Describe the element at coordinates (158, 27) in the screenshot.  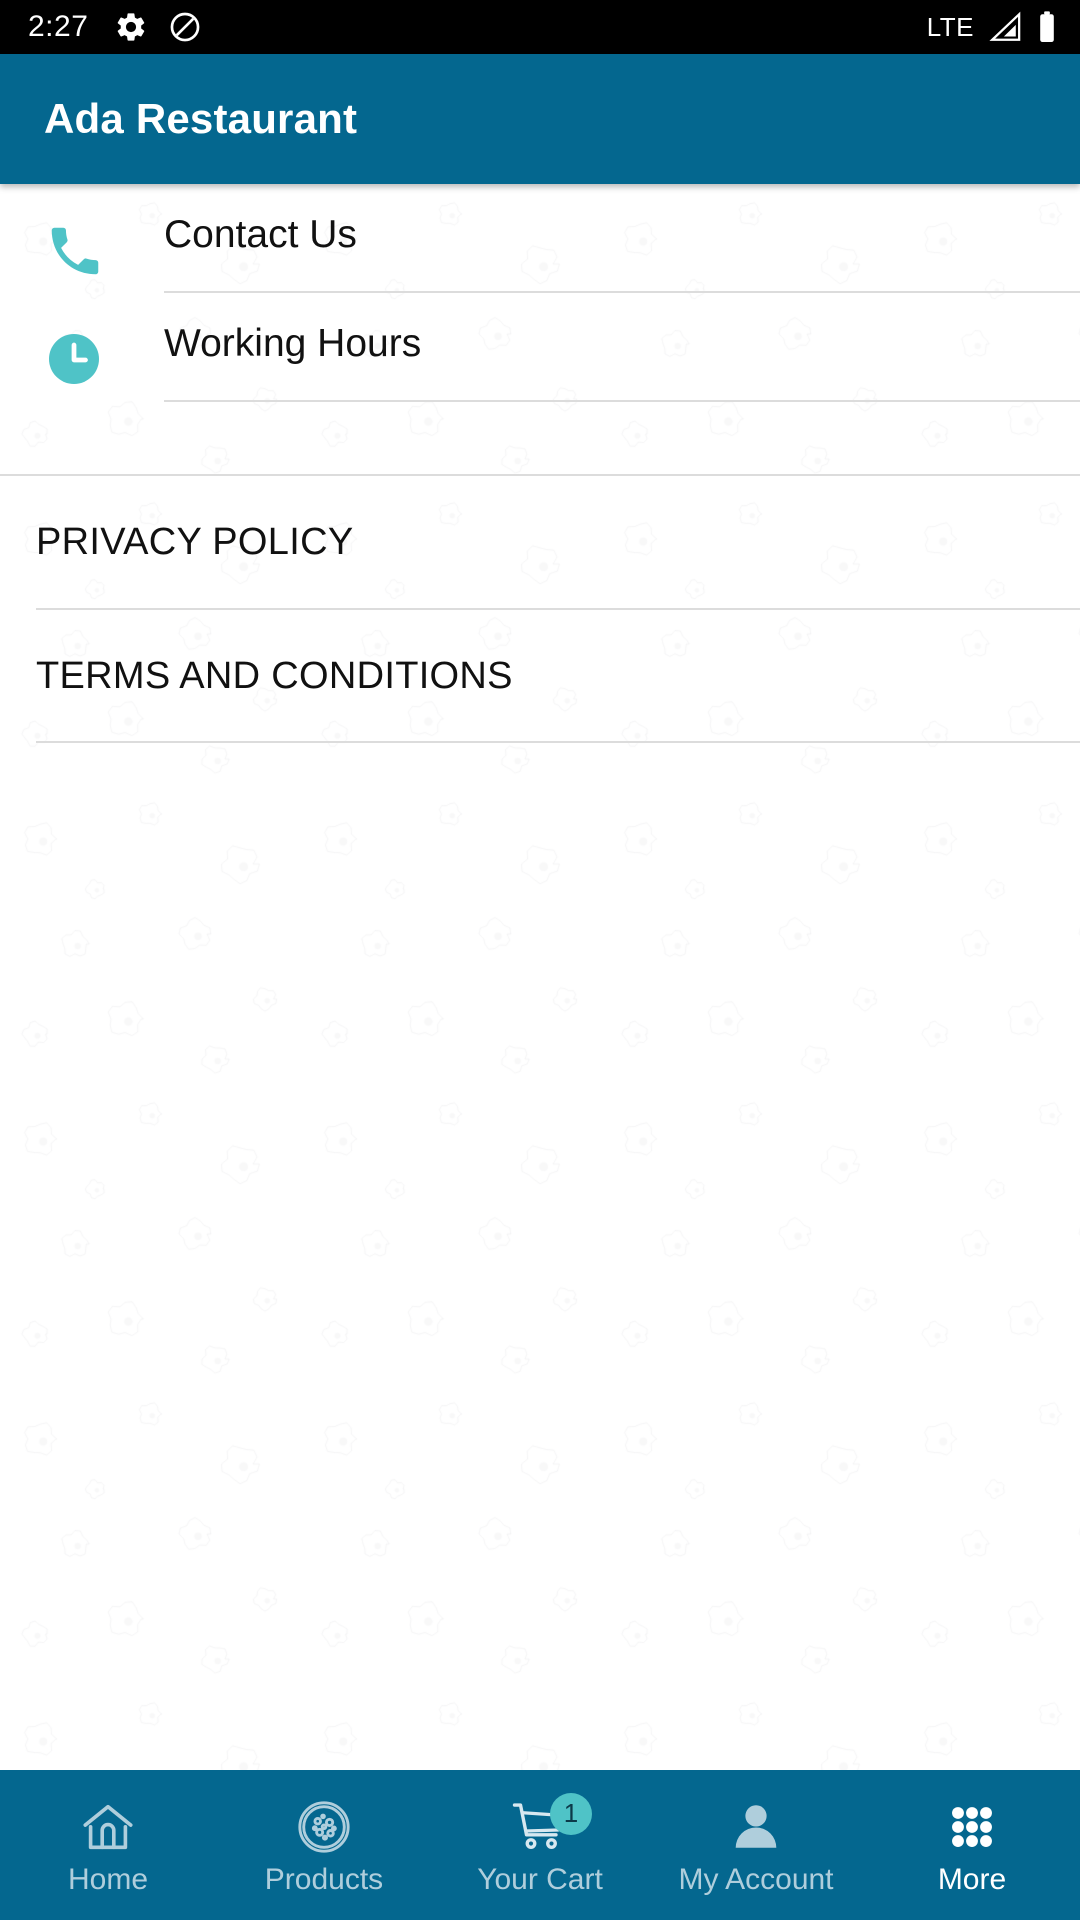
I see `status-bar-left-icons` at that location.